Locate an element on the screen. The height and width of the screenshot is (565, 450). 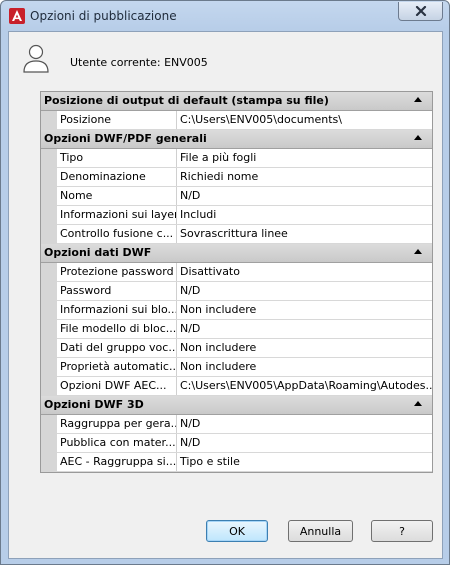
property-value: Includi is located at coordinates (304, 215).